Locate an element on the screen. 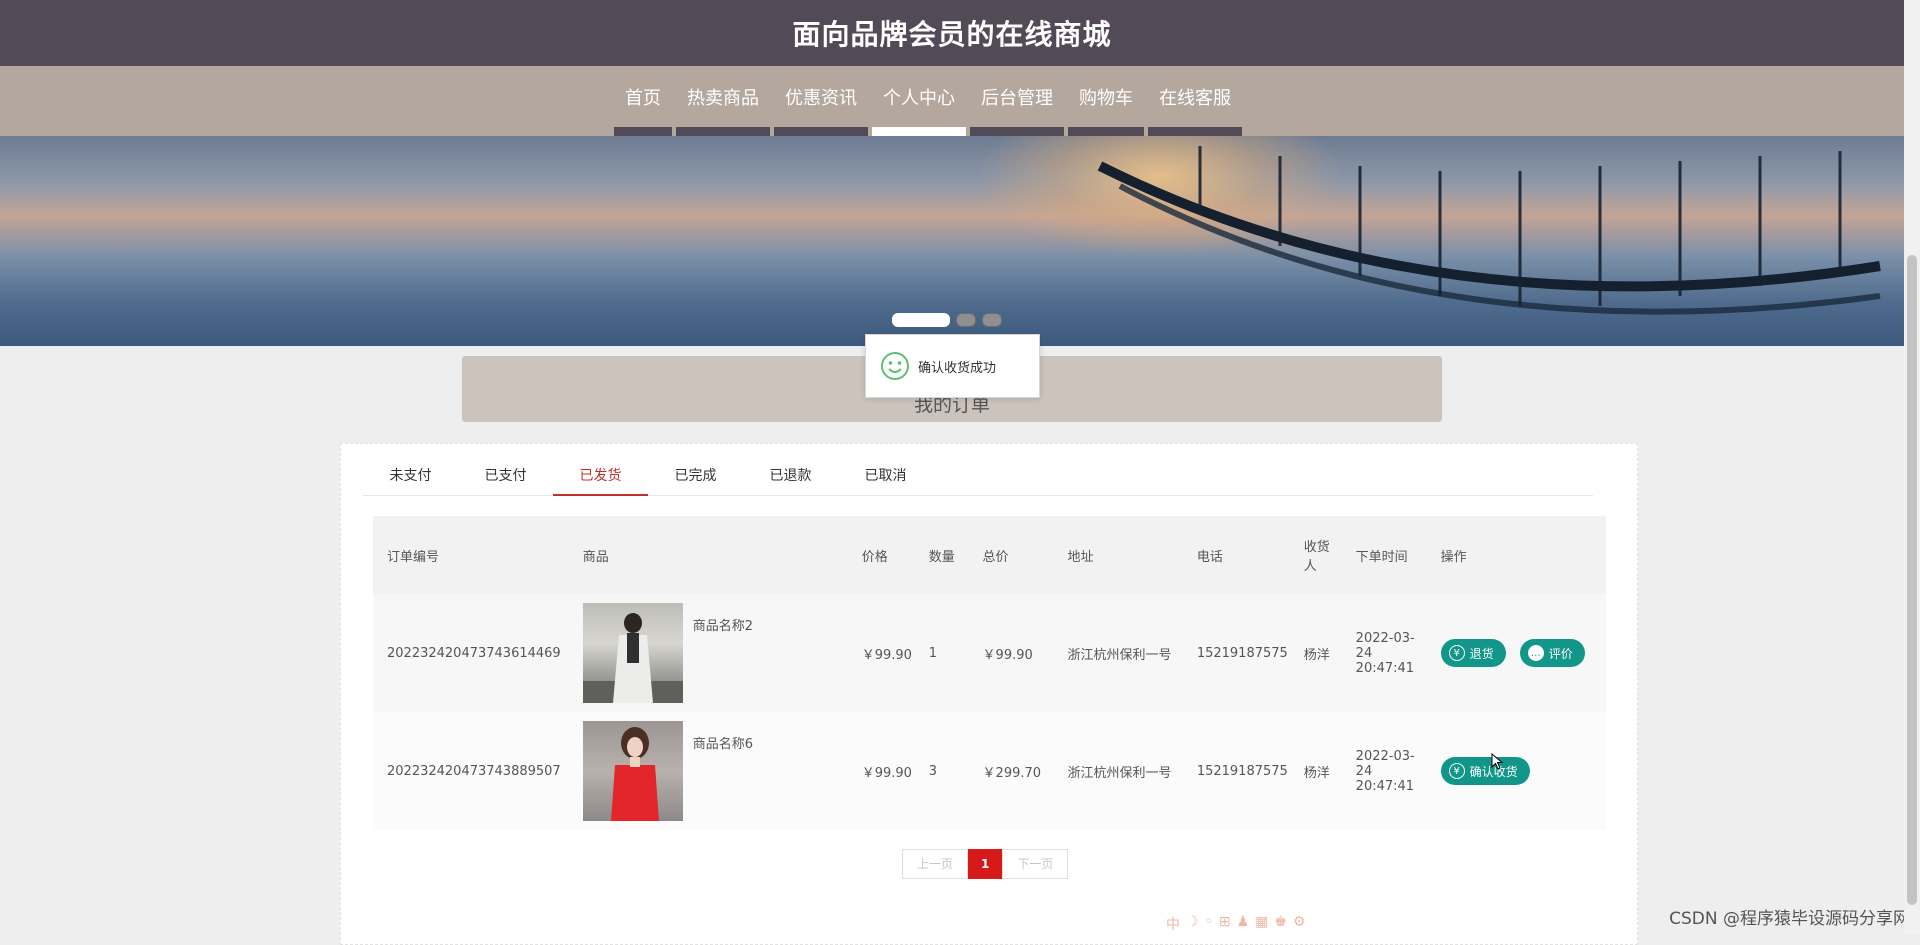  nav-item-home: 首页 is located at coordinates (643, 101).